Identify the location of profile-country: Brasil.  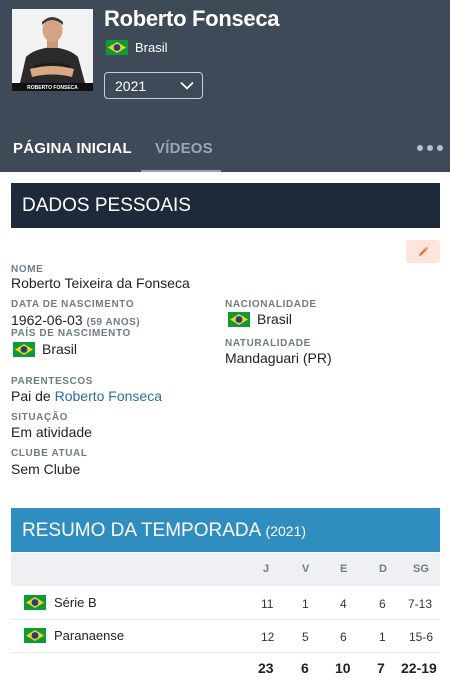
(137, 47).